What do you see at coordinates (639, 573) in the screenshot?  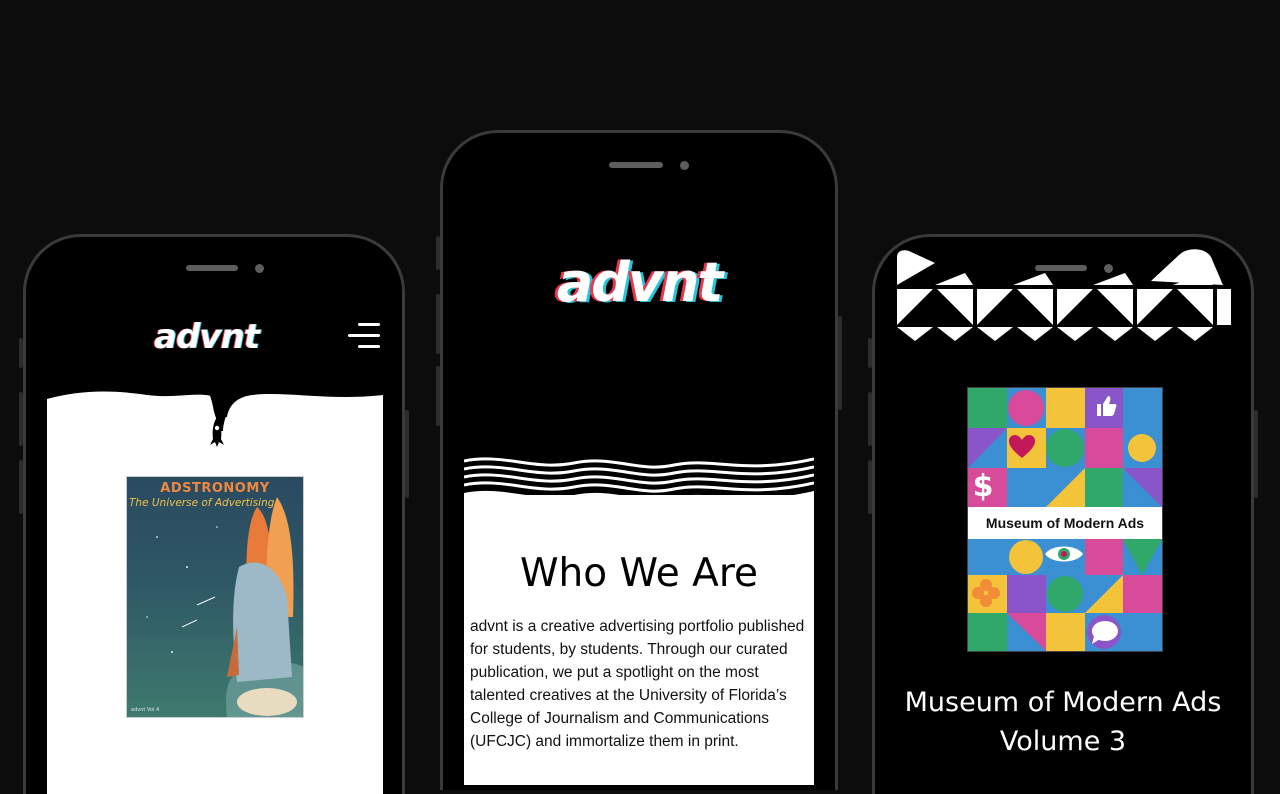 I see `section-heading: Who We Are` at bounding box center [639, 573].